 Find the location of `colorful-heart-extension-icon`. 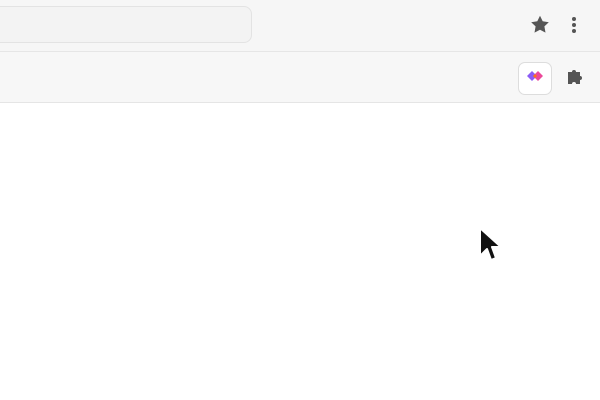

colorful-heart-extension-icon is located at coordinates (535, 78).